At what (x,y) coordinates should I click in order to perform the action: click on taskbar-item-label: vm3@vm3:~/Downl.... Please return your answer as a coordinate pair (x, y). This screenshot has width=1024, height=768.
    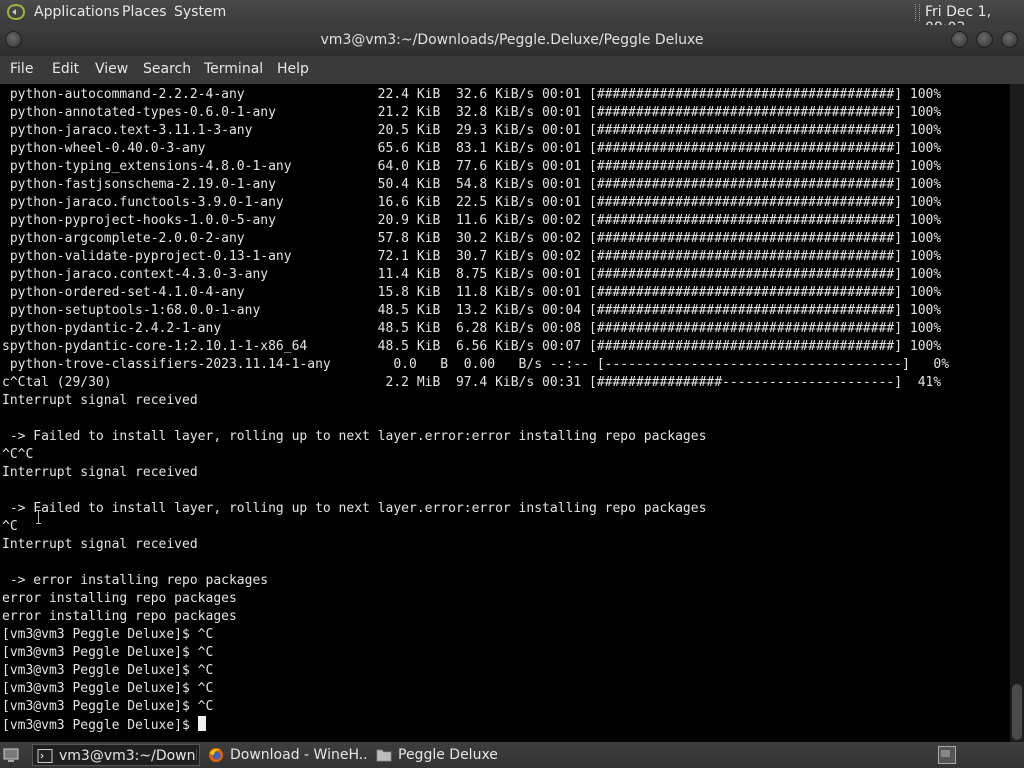
    Looking at the image, I should click on (128, 756).